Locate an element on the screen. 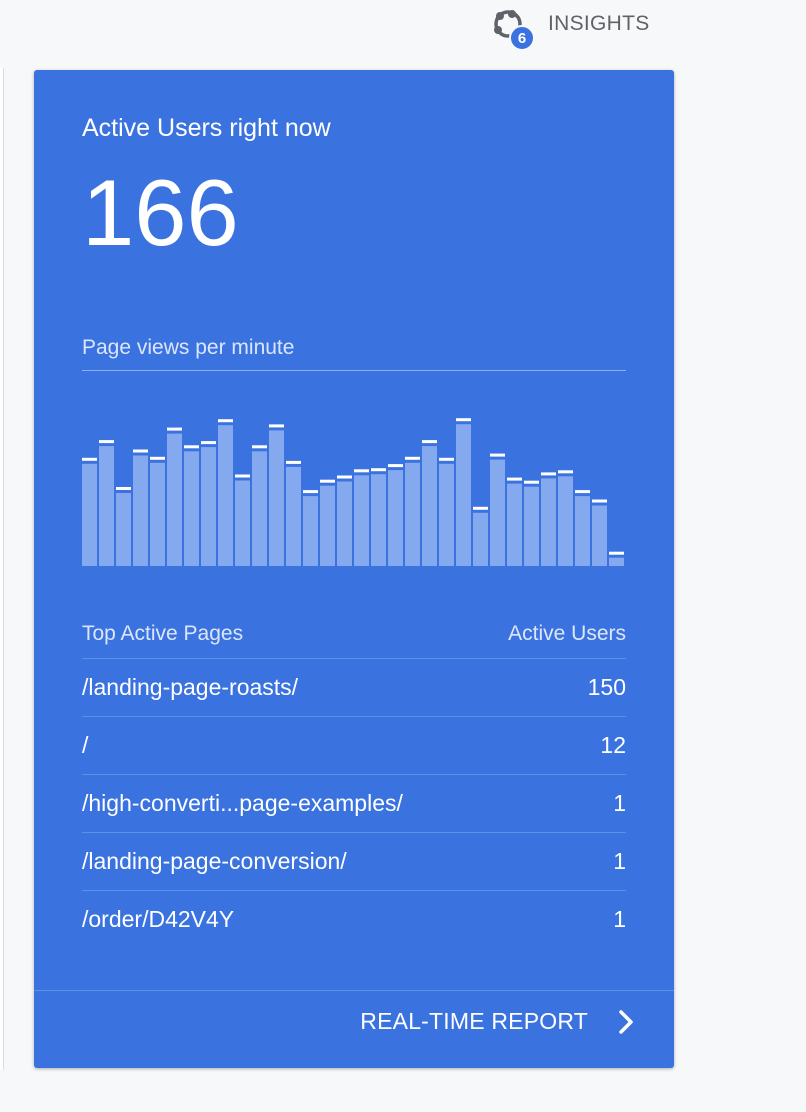 This screenshot has width=806, height=1112. table-header: Top Active Pages Active Users is located at coordinates (354, 634).